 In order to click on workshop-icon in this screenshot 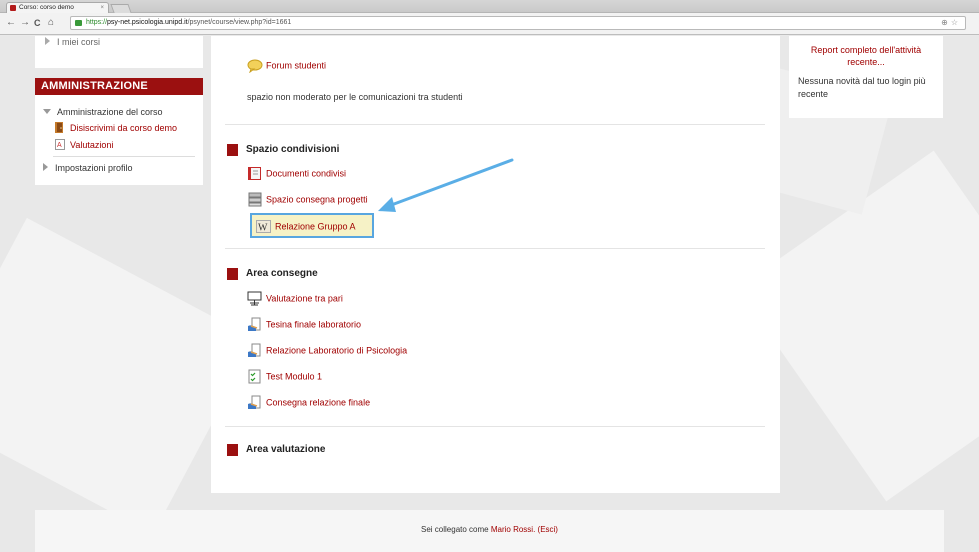, I will do `click(254, 298)`.